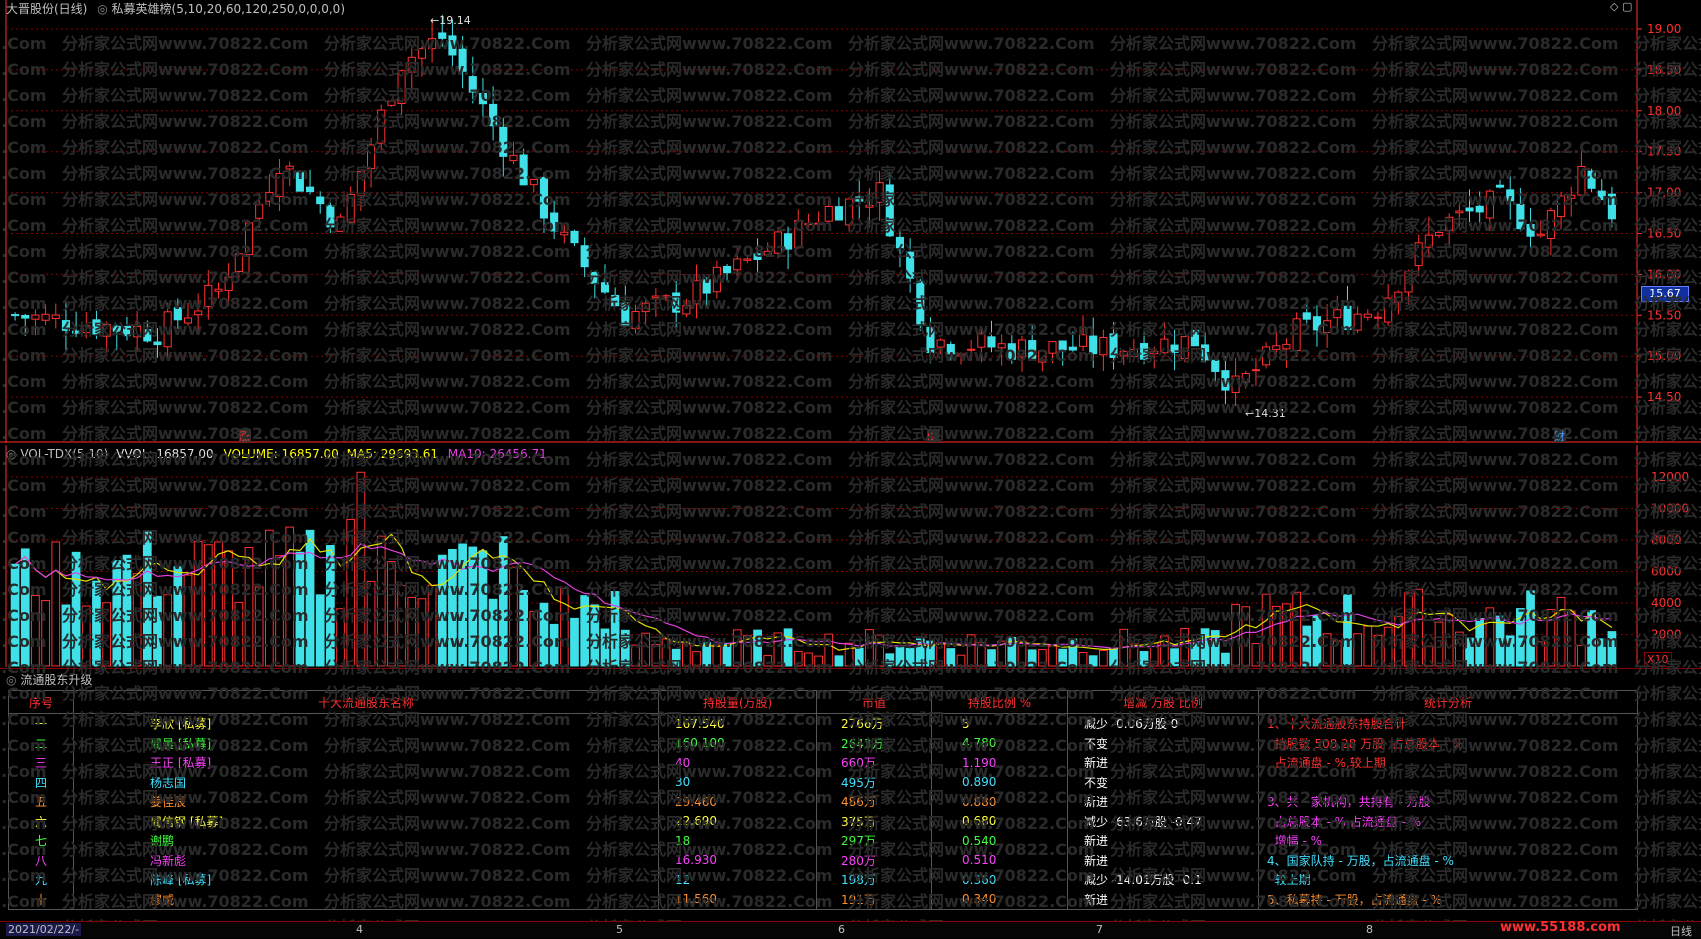 Image resolution: width=1701 pixels, height=939 pixels. What do you see at coordinates (102, 9) in the screenshot?
I see `indicator-icon: ◎` at bounding box center [102, 9].